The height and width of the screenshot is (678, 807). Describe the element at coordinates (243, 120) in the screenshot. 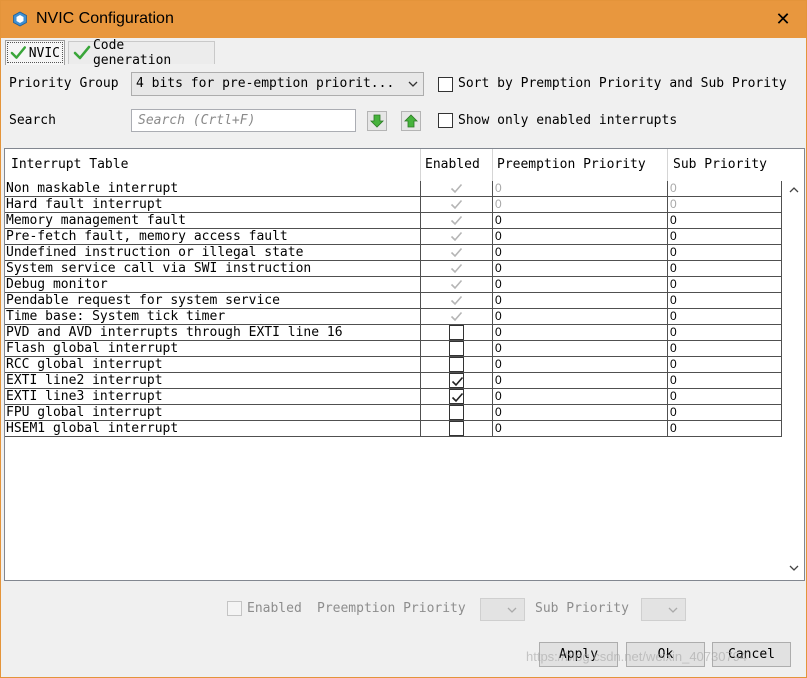

I see `search-input: Search (Crtl+F)` at that location.